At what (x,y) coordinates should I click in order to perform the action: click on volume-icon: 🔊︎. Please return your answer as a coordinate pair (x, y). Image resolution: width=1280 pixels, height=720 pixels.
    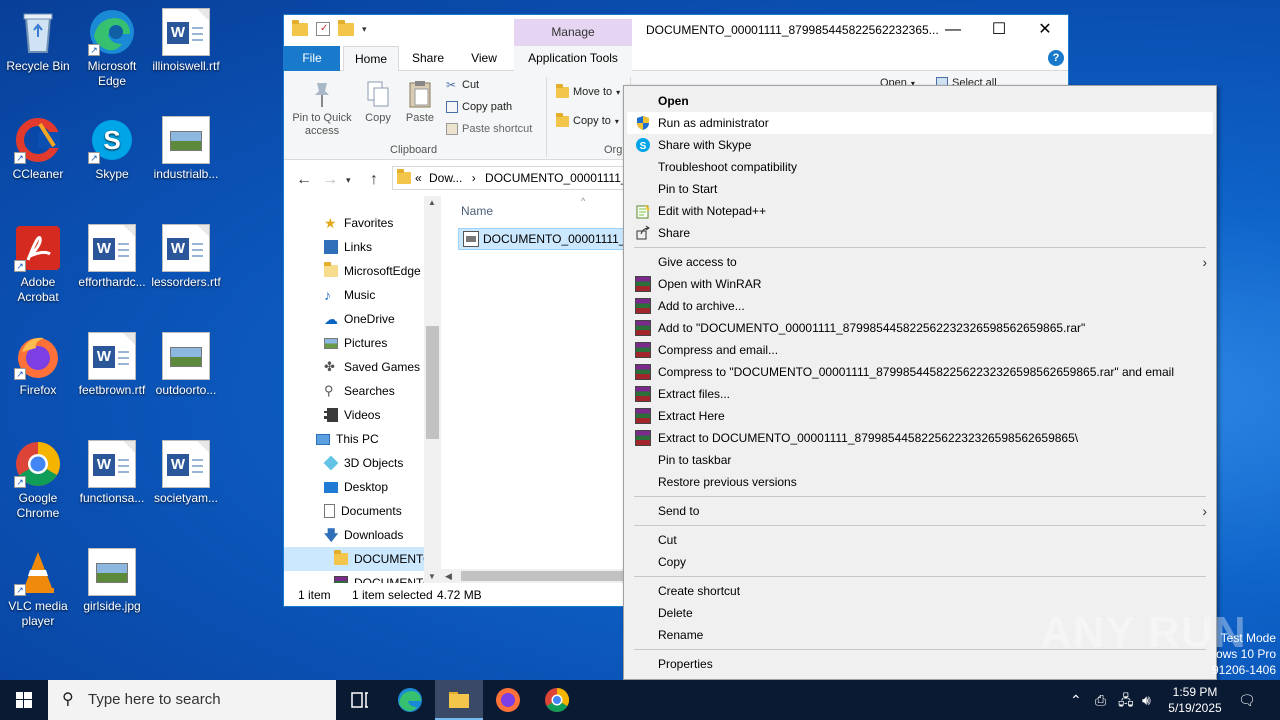
    Looking at the image, I should click on (1146, 700).